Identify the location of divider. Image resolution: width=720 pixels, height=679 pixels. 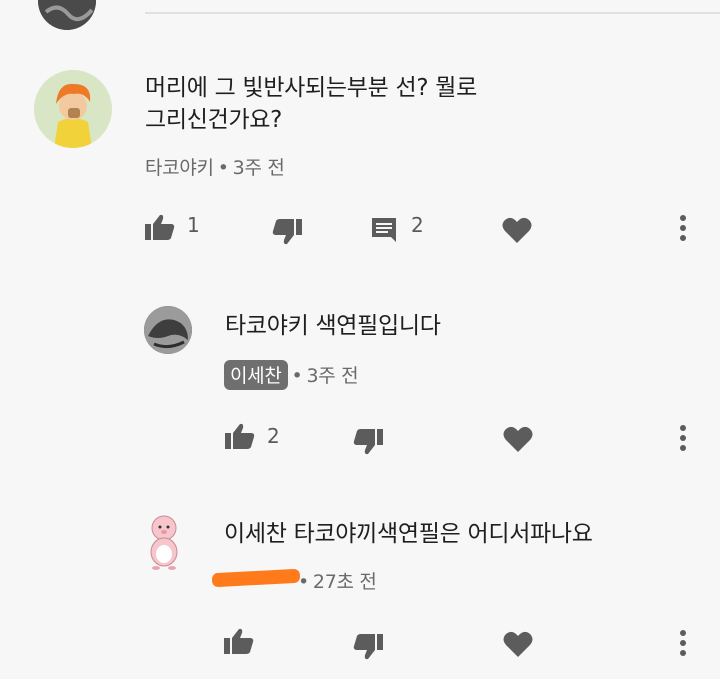
(432, 13).